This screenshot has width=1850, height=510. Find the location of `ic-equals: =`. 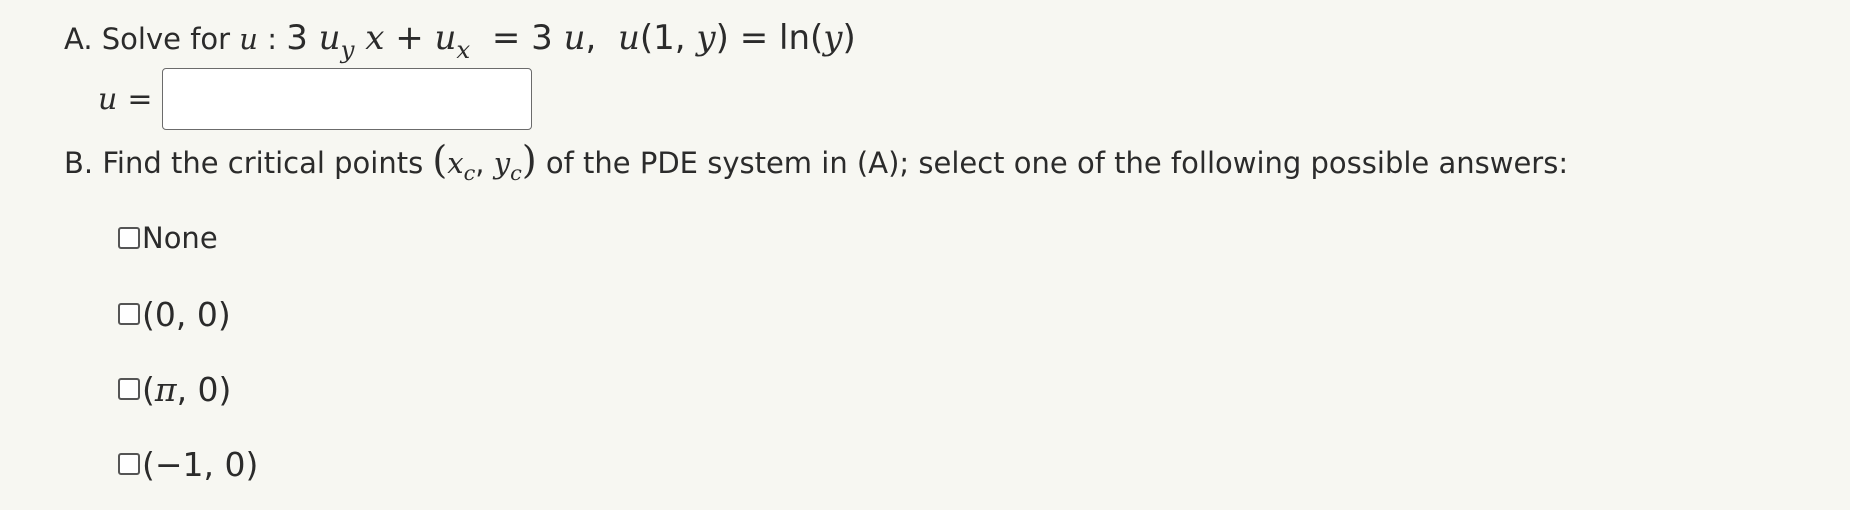

ic-equals: = is located at coordinates (754, 38).